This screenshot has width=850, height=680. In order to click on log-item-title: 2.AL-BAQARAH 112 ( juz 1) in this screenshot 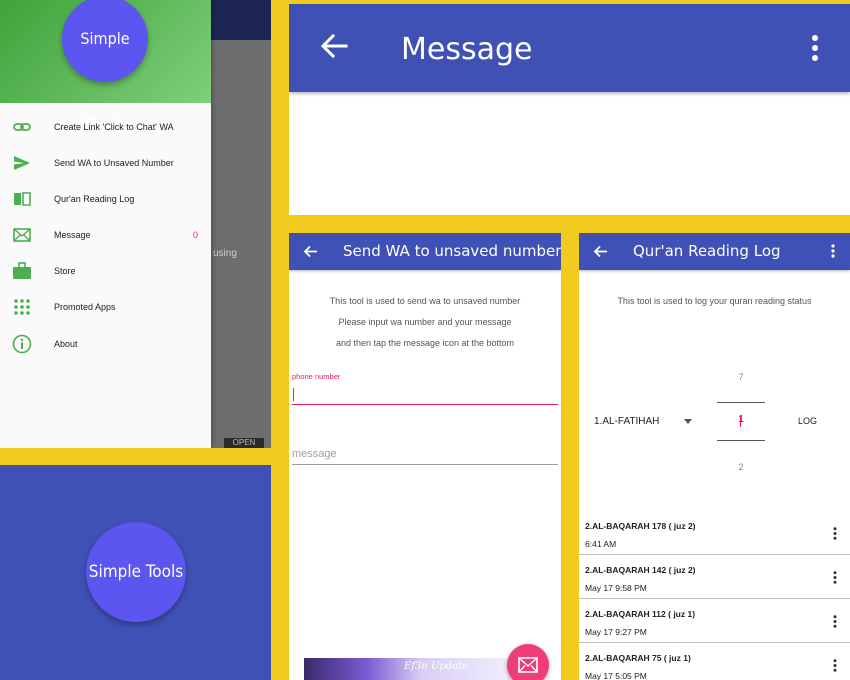, I will do `click(640, 614)`.